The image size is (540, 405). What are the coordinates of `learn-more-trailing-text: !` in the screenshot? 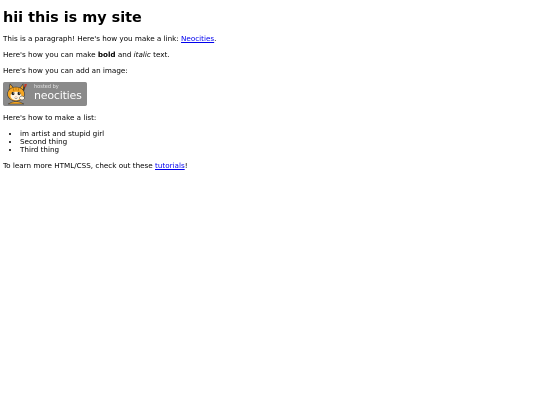 It's located at (186, 165).